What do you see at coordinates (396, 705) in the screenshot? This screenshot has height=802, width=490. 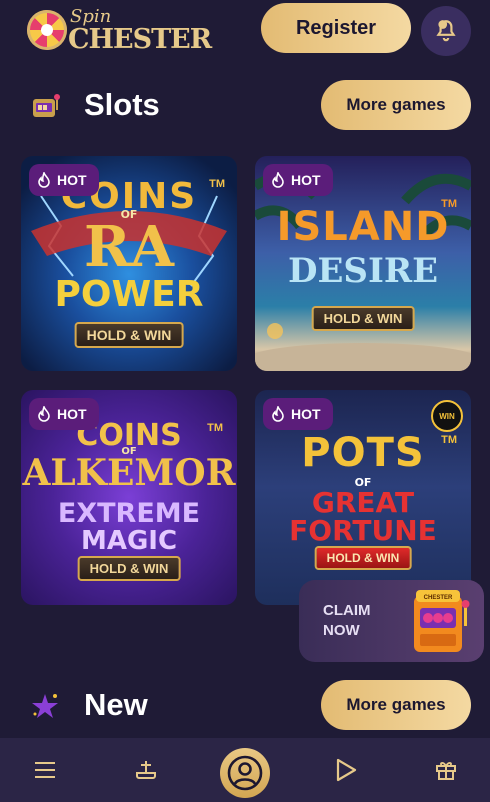 I see `new-more-games-button: More games` at bounding box center [396, 705].